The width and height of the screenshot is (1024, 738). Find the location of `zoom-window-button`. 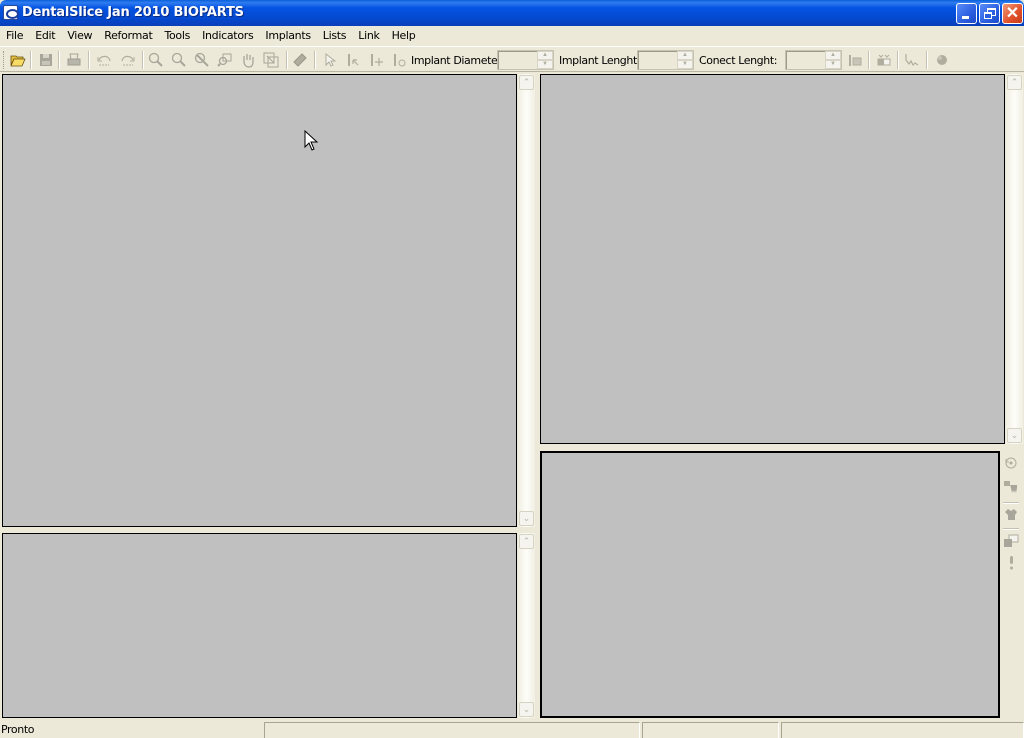

zoom-window-button is located at coordinates (225, 60).